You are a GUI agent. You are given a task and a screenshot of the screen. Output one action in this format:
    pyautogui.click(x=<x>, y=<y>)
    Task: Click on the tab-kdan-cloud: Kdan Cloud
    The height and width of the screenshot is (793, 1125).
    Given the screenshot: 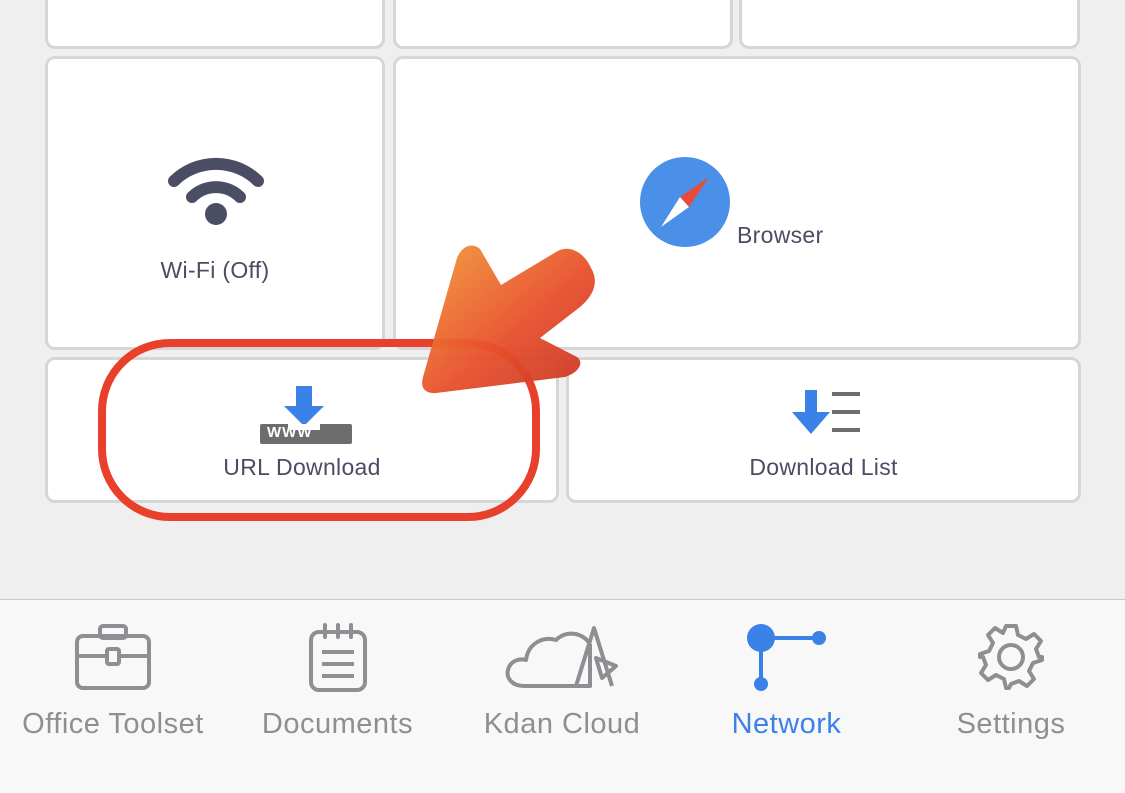 What is the action you would take?
    pyautogui.click(x=562, y=696)
    